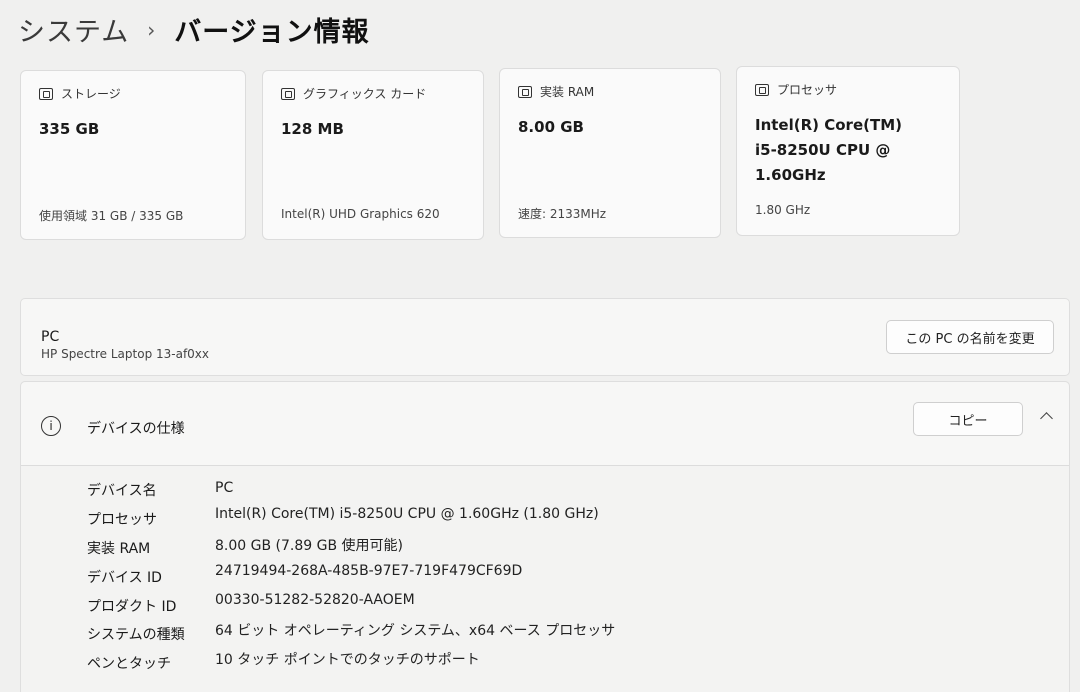  Describe the element at coordinates (111, 216) in the screenshot. I see `storage-card-sub: 使用領域 31 GB / 335 GB` at that location.